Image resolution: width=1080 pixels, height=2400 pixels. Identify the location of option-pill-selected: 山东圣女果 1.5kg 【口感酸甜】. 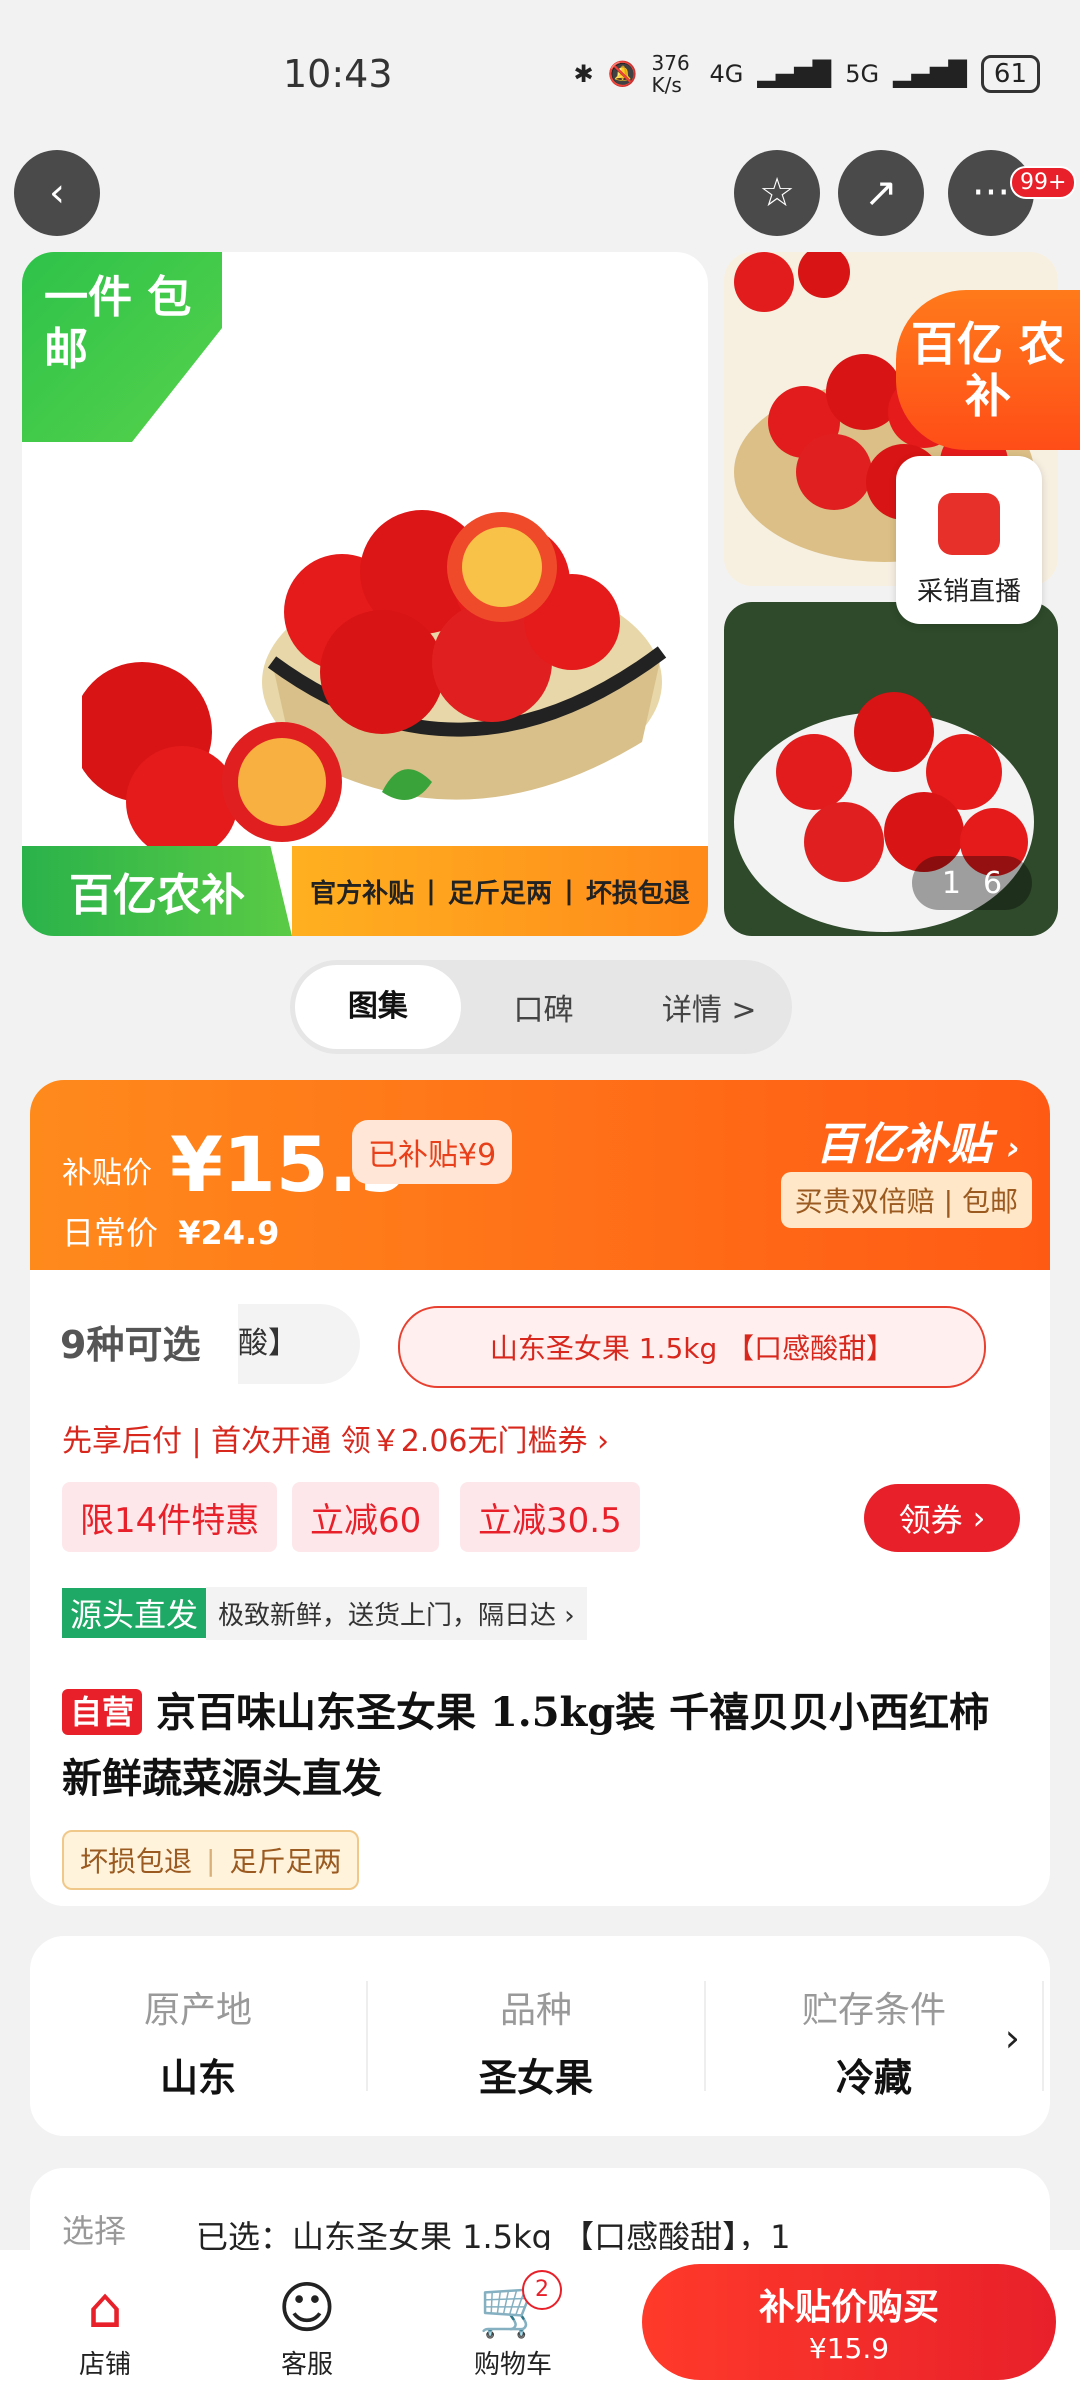
(692, 1347).